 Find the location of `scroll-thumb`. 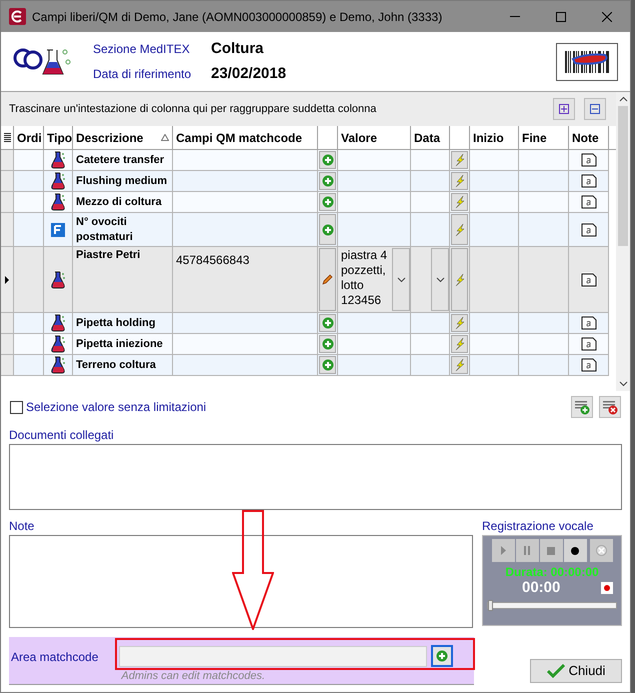

scroll-thumb is located at coordinates (623, 176).